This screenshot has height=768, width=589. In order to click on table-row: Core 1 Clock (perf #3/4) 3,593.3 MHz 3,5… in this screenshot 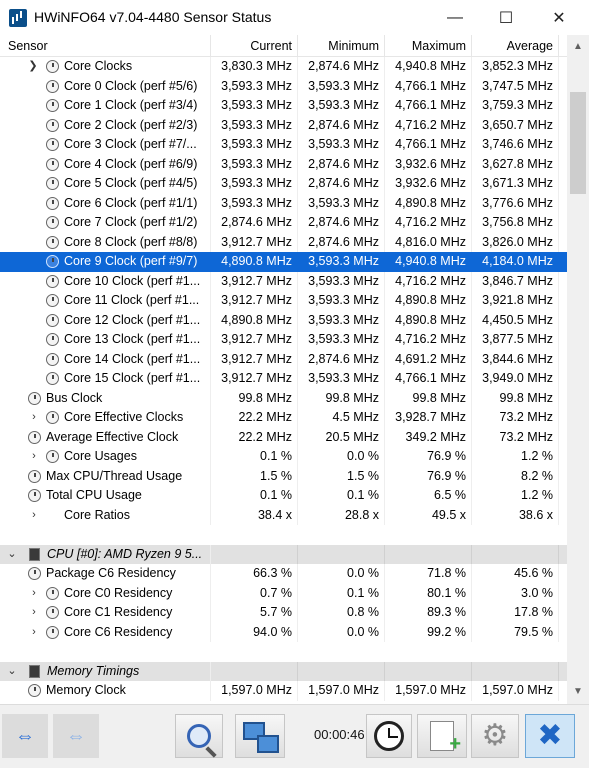, I will do `click(283, 106)`.